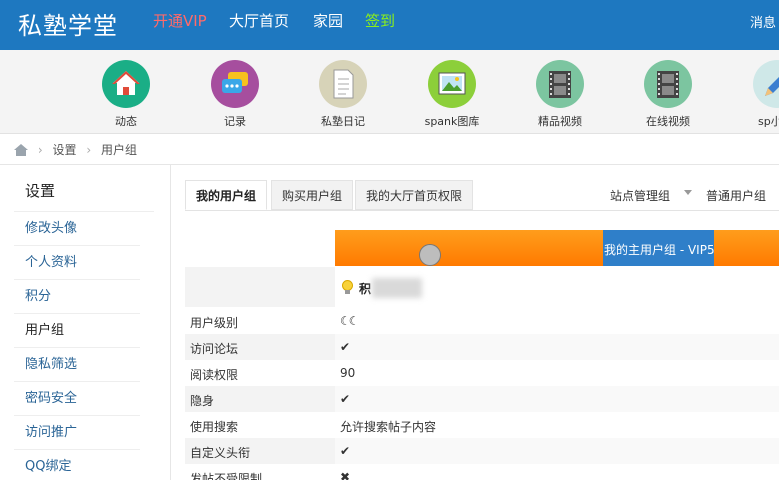  I want to click on icon-label-sp: sp小, so click(768, 121).